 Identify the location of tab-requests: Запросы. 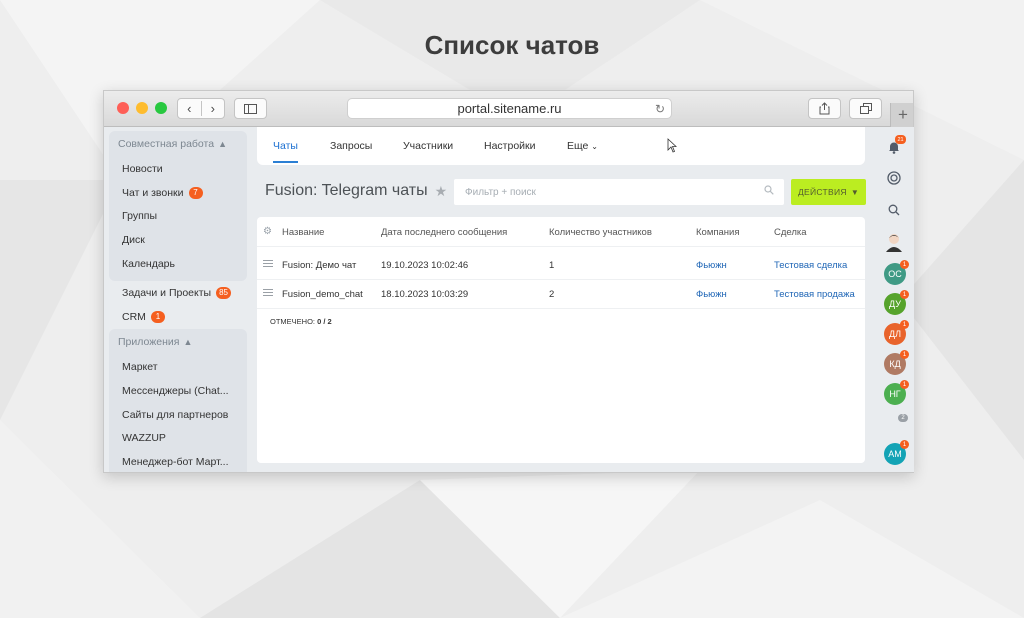
(351, 146).